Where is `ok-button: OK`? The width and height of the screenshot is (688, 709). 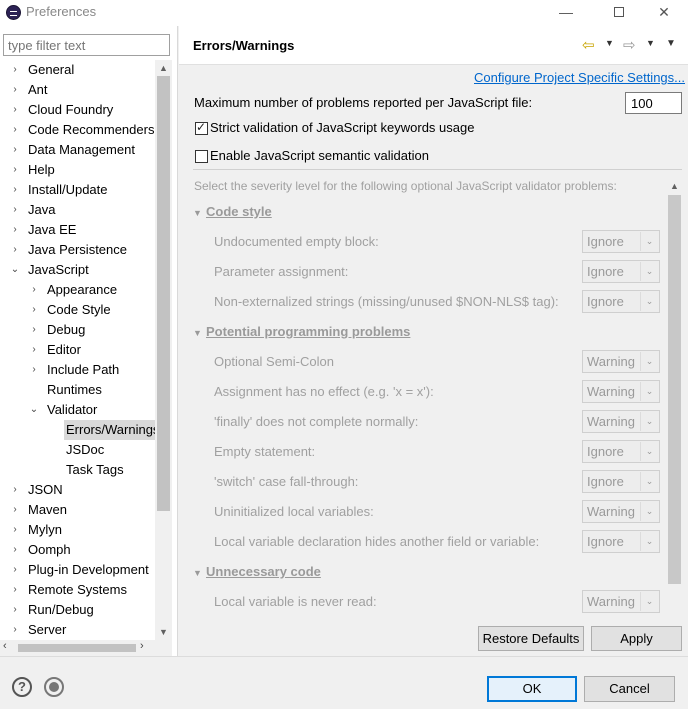 ok-button: OK is located at coordinates (532, 689).